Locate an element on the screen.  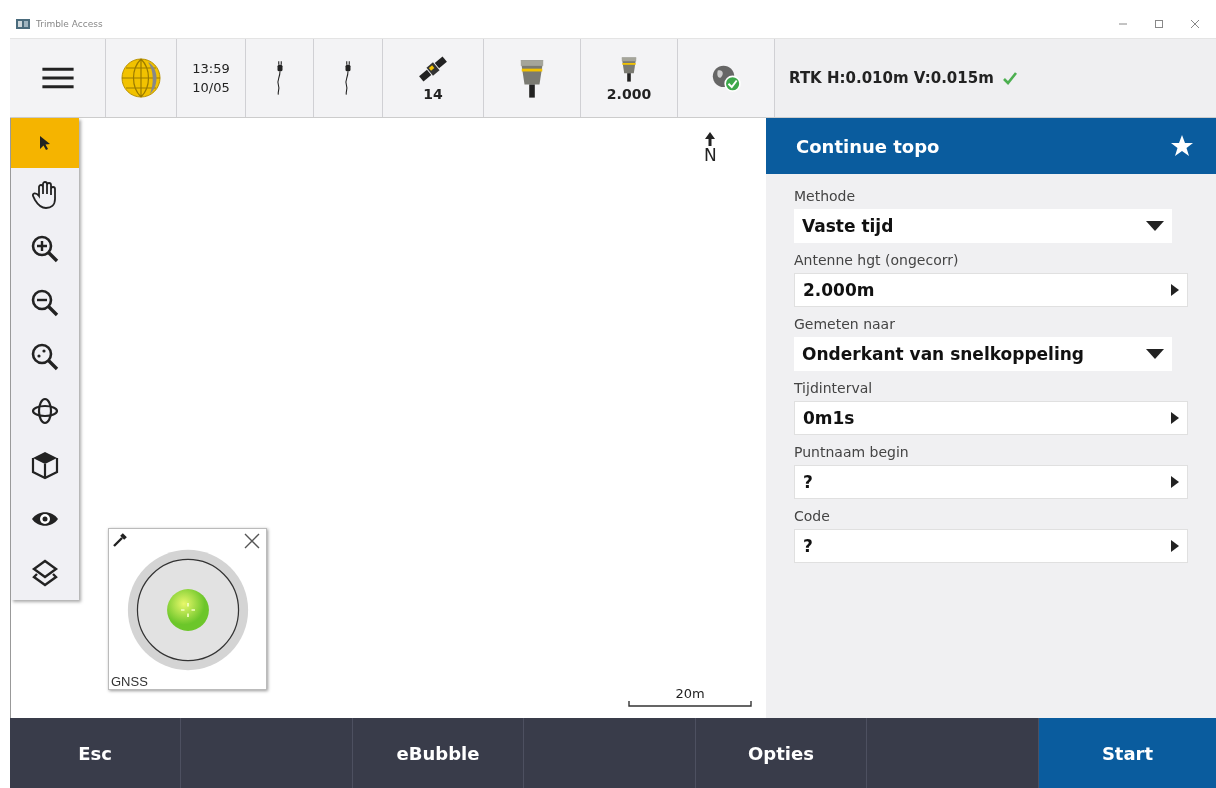
rtk-precision: RTK H:0.010m V:0.015m is located at coordinates (891, 78).